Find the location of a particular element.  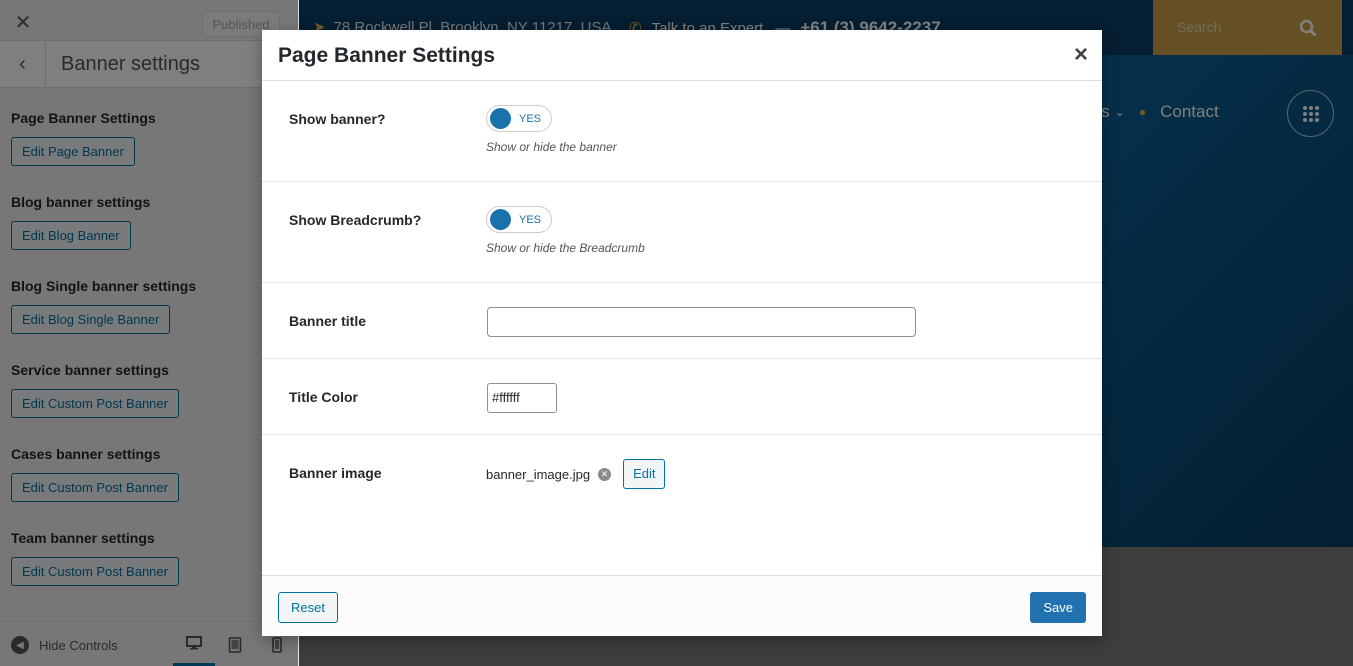

title-color-input: #ffffff is located at coordinates (522, 398).